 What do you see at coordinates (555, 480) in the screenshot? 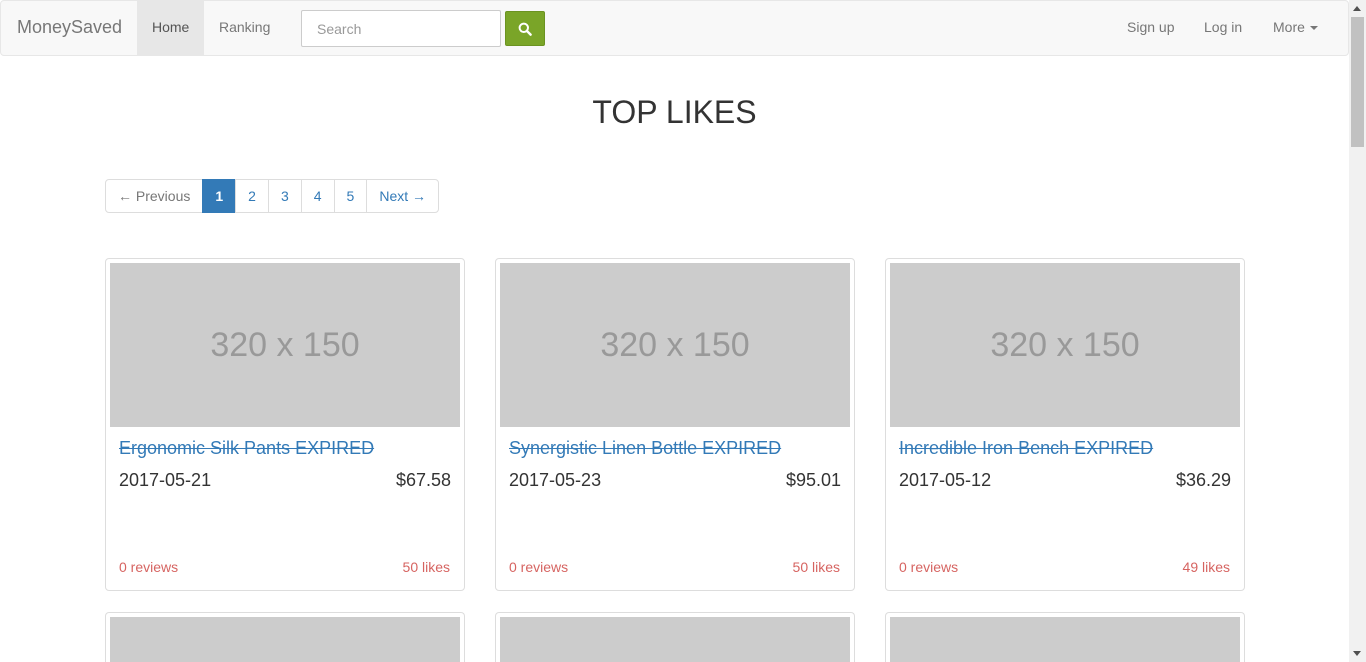
I see `deal-date: 2017-05-23` at bounding box center [555, 480].